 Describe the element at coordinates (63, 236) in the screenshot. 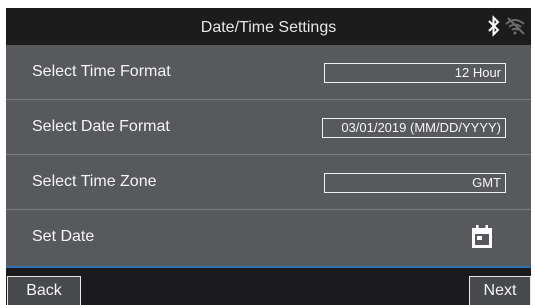

I see `set-date-label: Set Date` at that location.